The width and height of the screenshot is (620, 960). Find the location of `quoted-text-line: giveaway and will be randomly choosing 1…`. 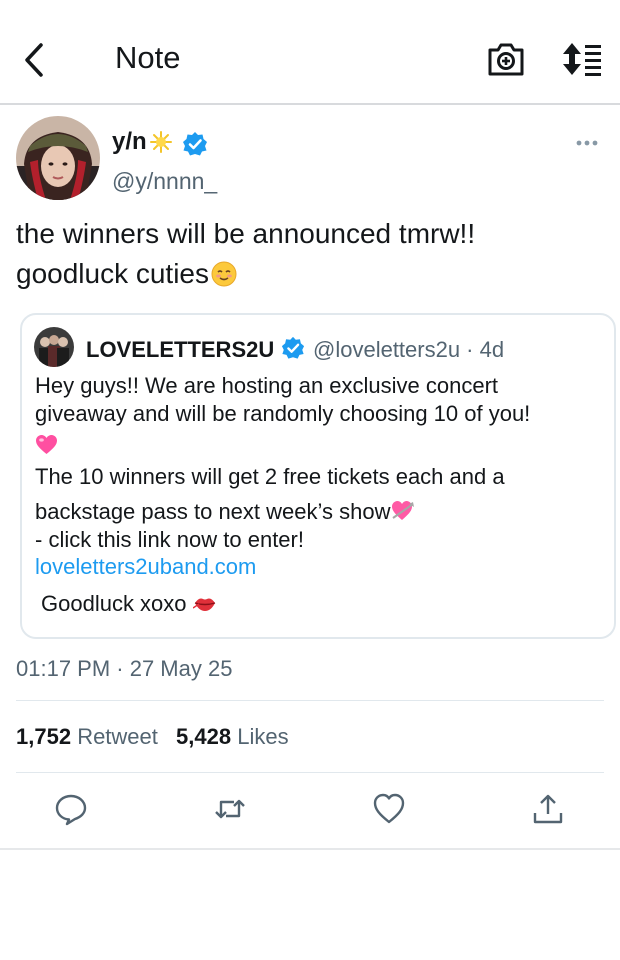

quoted-text-line: giveaway and will be randomly choosing 1… is located at coordinates (283, 413).